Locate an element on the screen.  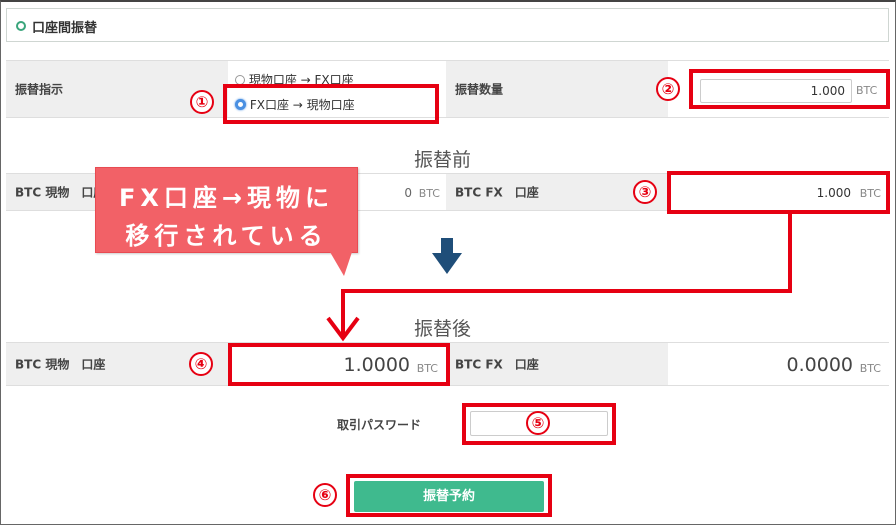
before-spot-value: 0 is located at coordinates (408, 193).